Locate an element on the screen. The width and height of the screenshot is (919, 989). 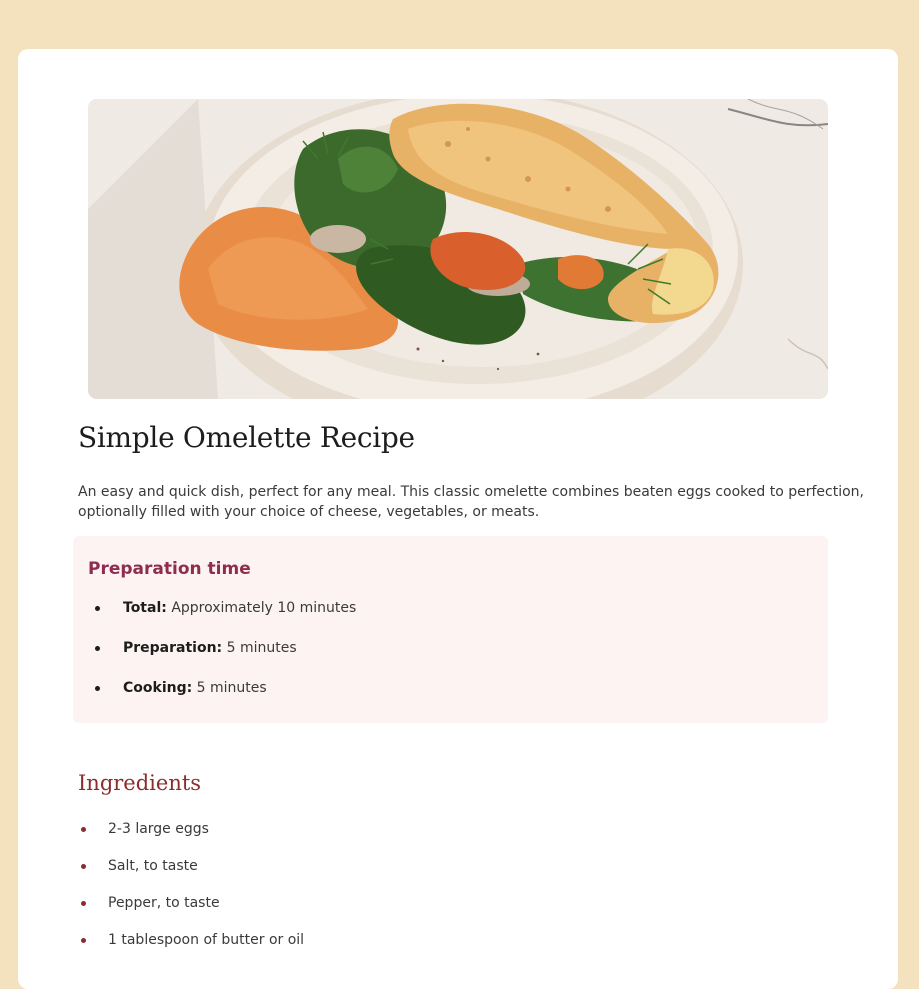
prep-cooking-value: 5 minutes is located at coordinates (231, 688).